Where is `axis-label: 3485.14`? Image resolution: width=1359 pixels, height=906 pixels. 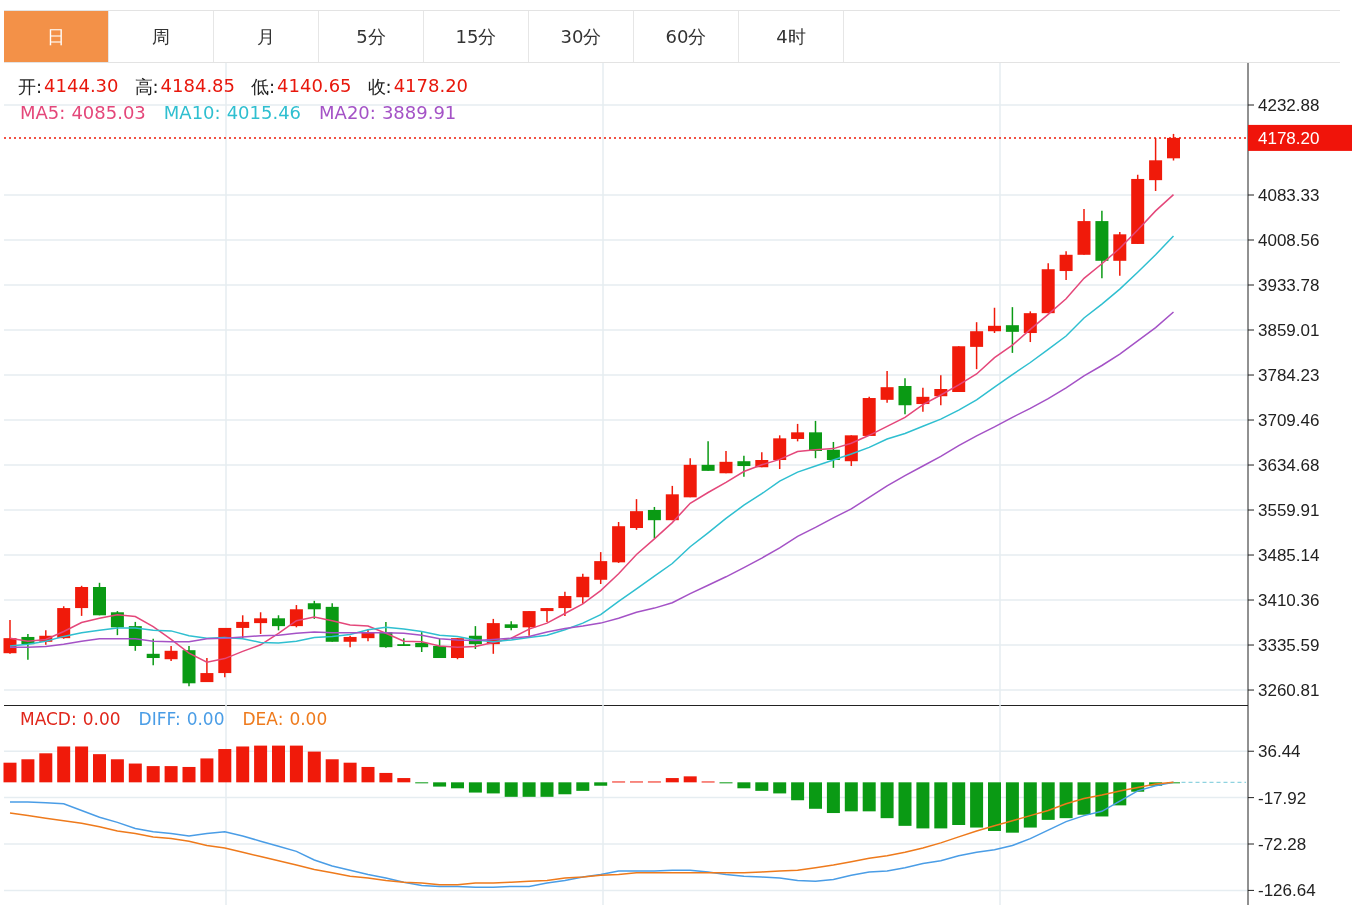 axis-label: 3485.14 is located at coordinates (1289, 555).